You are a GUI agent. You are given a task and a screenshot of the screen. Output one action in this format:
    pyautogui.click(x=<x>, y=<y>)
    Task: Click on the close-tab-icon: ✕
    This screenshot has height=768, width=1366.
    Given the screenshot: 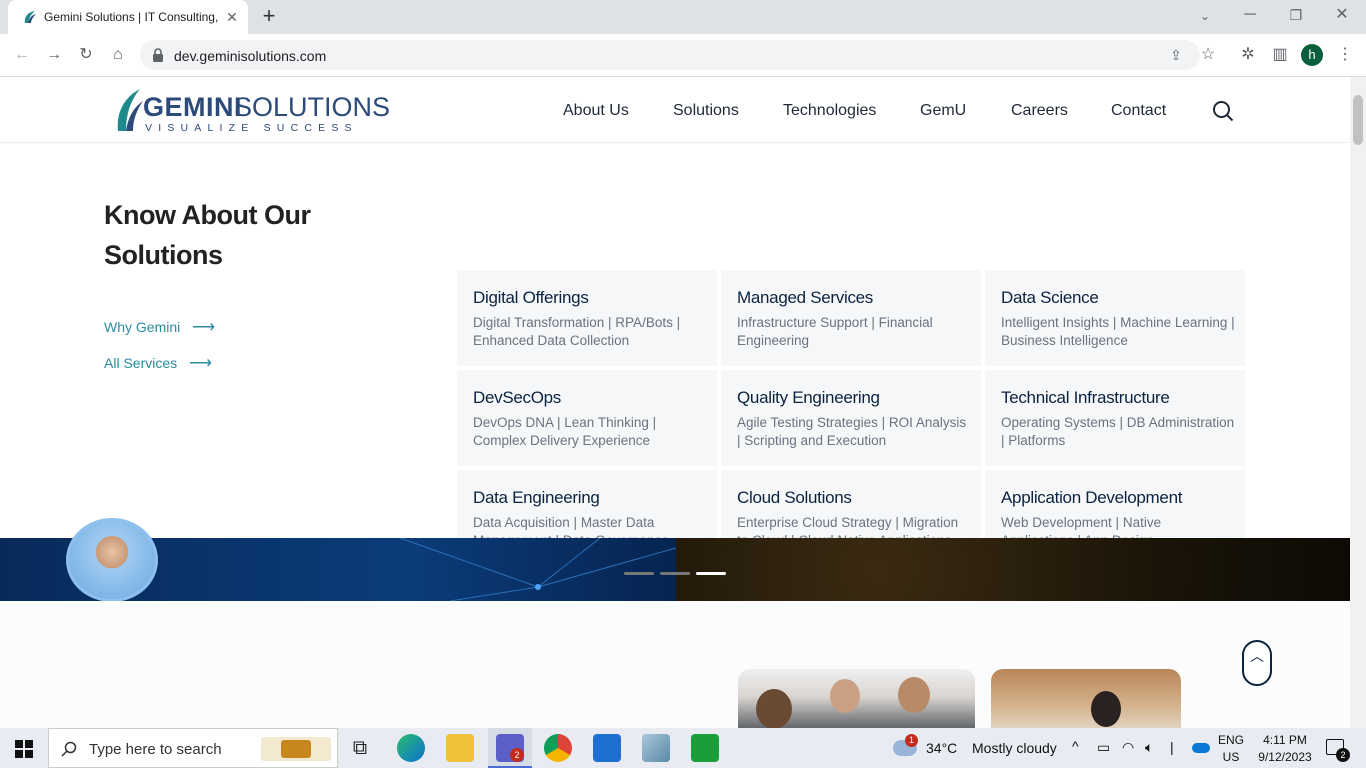 What is the action you would take?
    pyautogui.click(x=232, y=17)
    